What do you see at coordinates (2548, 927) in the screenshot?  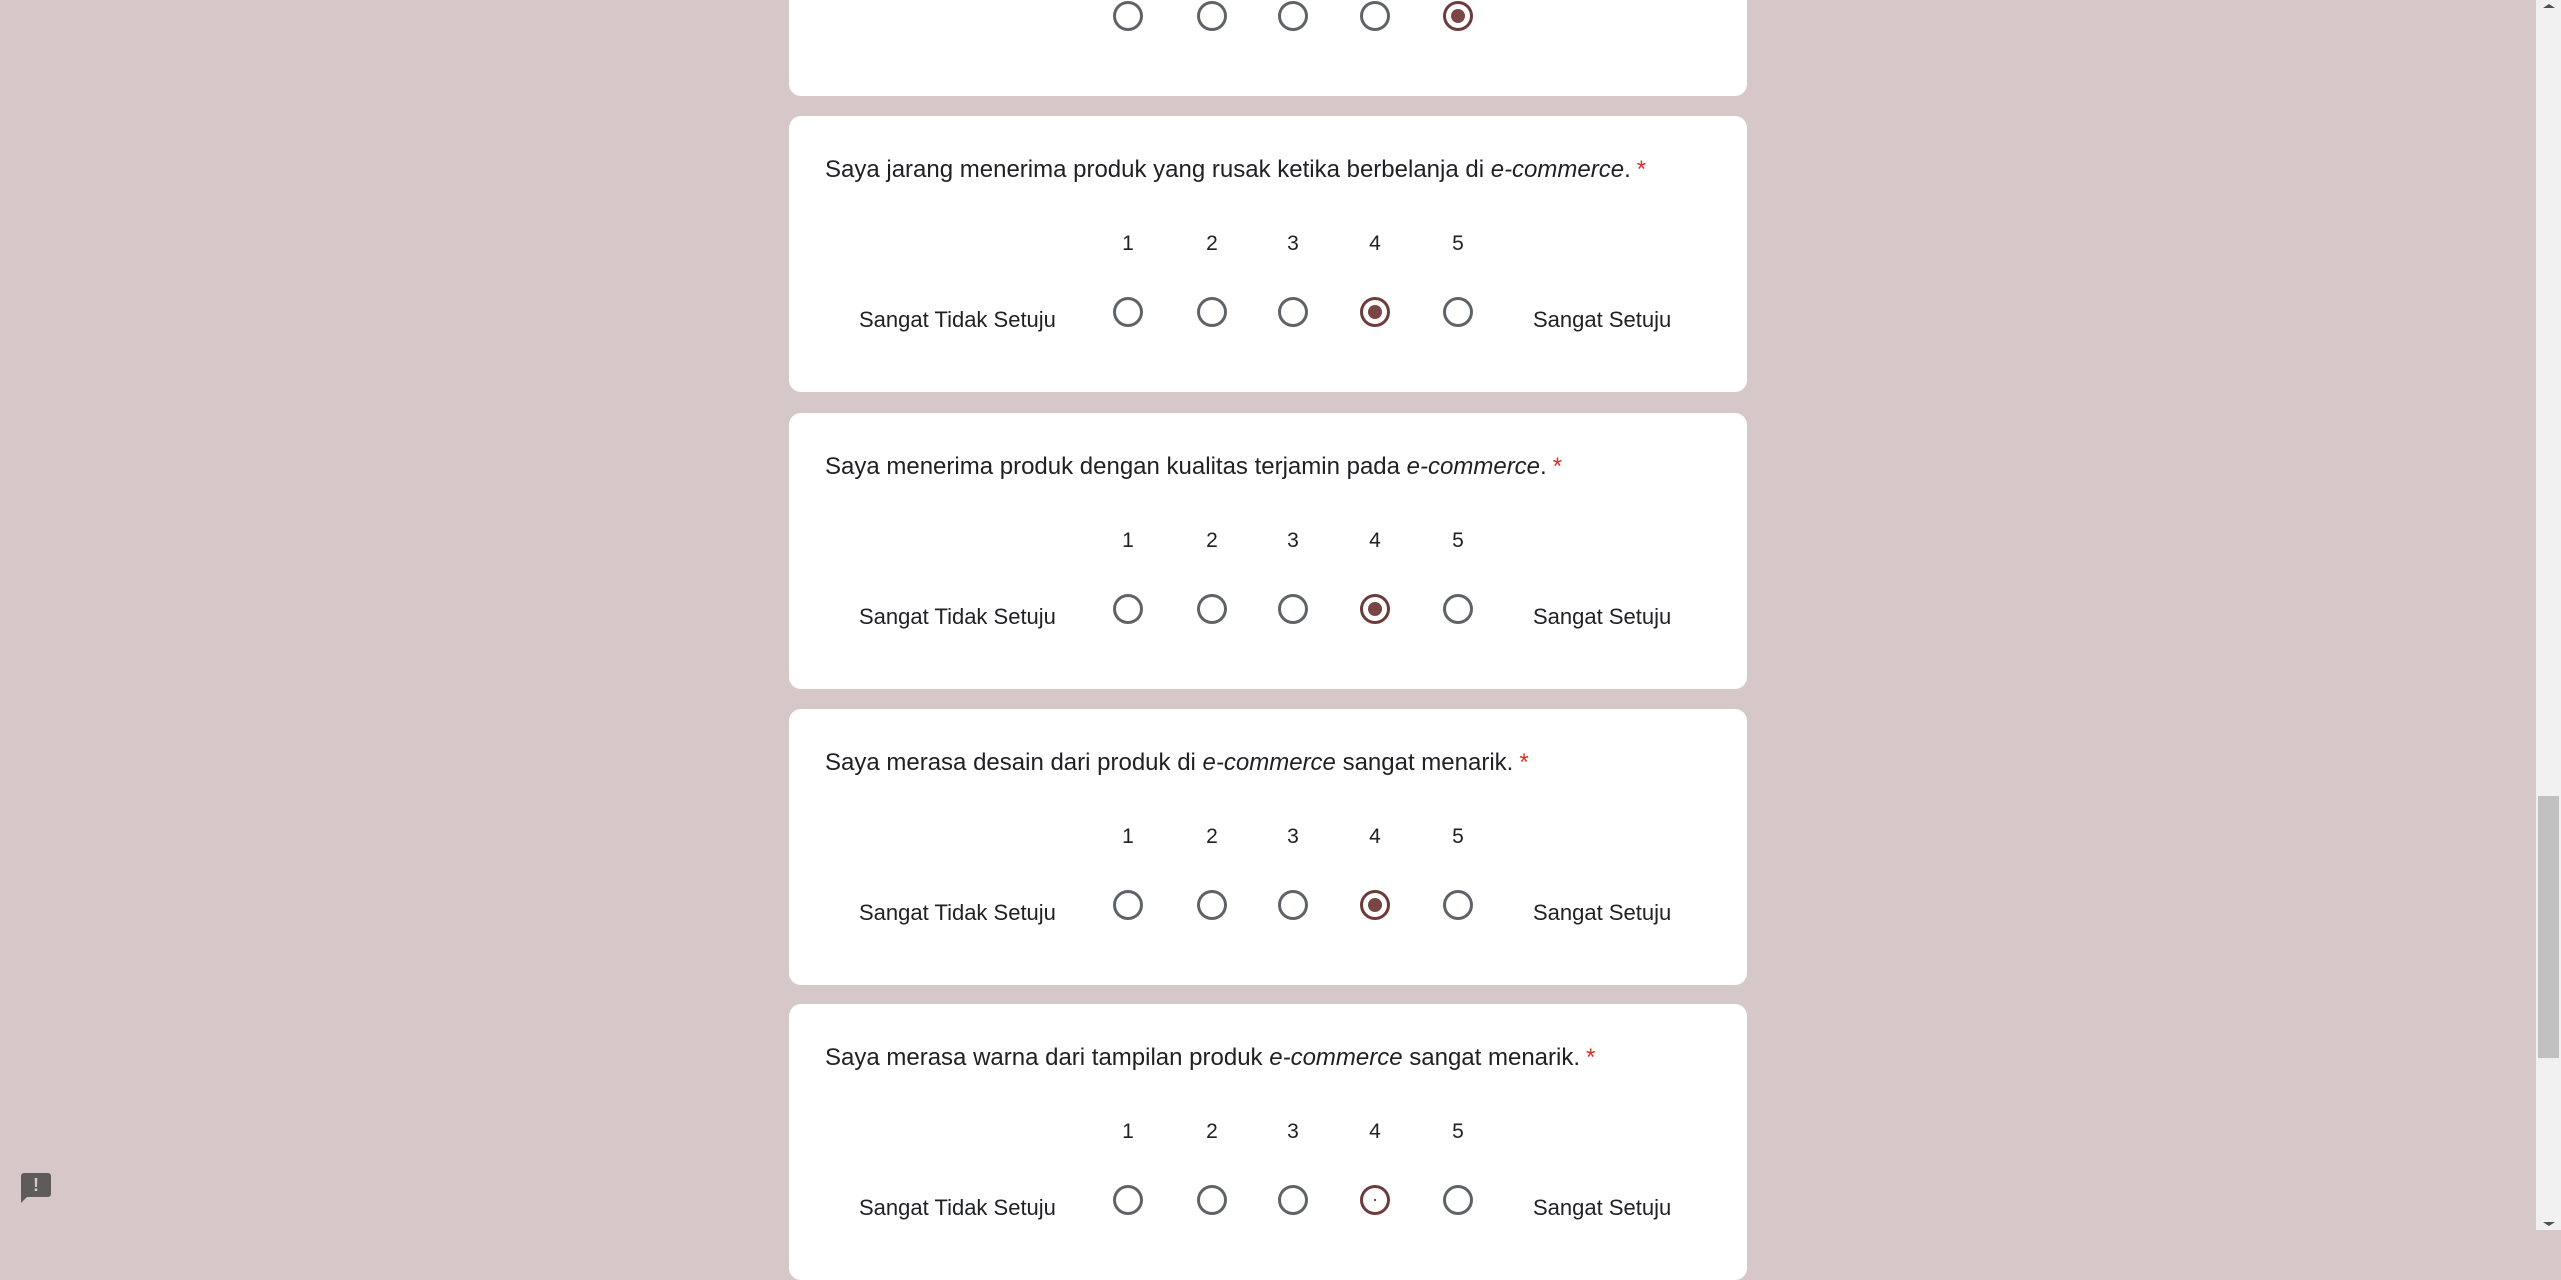 I see `scrollbar-thumb` at bounding box center [2548, 927].